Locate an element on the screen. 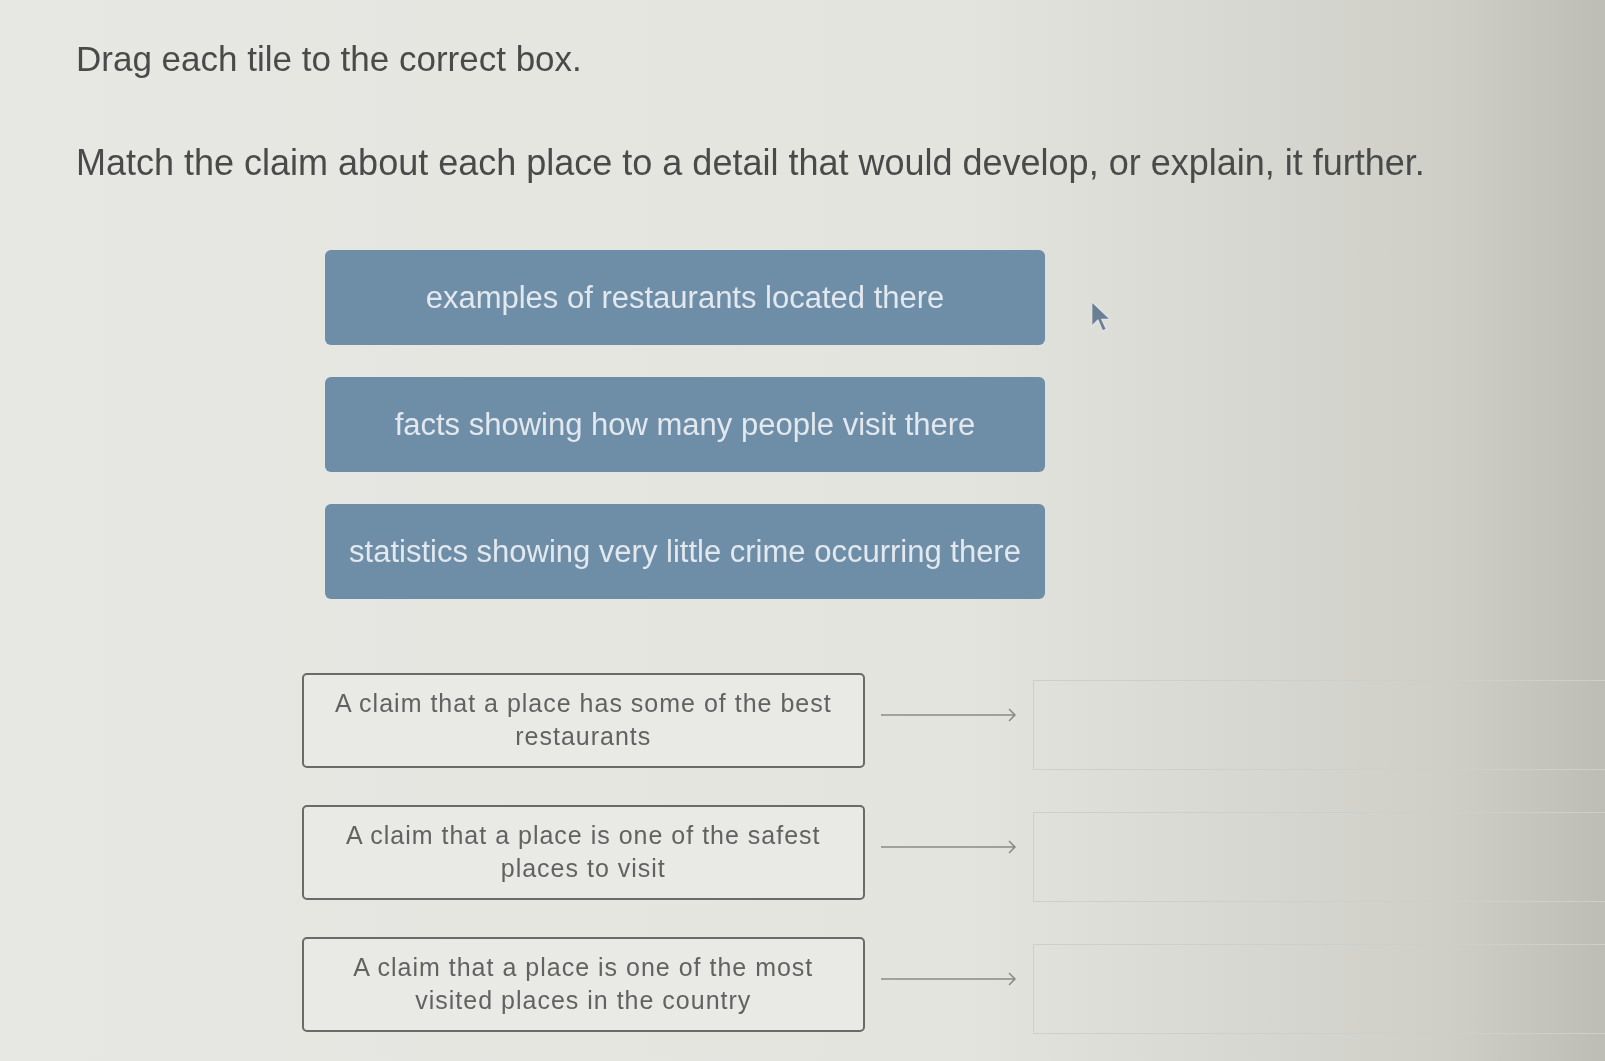 Image resolution: width=1605 pixels, height=1061 pixels. instructions-text: Drag each tile to the correct box. is located at coordinates (329, 59).